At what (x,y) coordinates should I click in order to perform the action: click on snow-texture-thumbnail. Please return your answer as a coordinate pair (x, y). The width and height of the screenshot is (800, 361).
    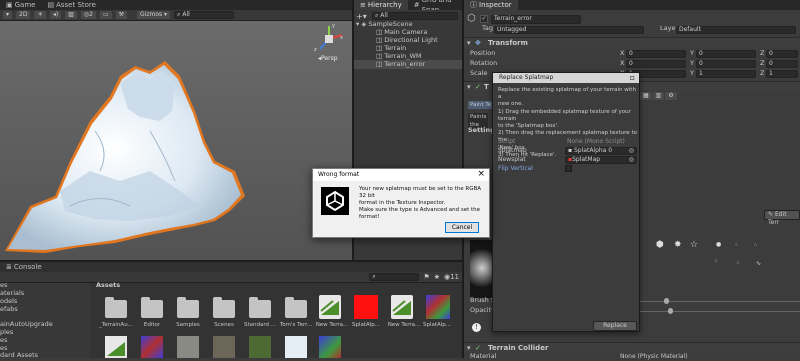
    Looking at the image, I should click on (296, 347).